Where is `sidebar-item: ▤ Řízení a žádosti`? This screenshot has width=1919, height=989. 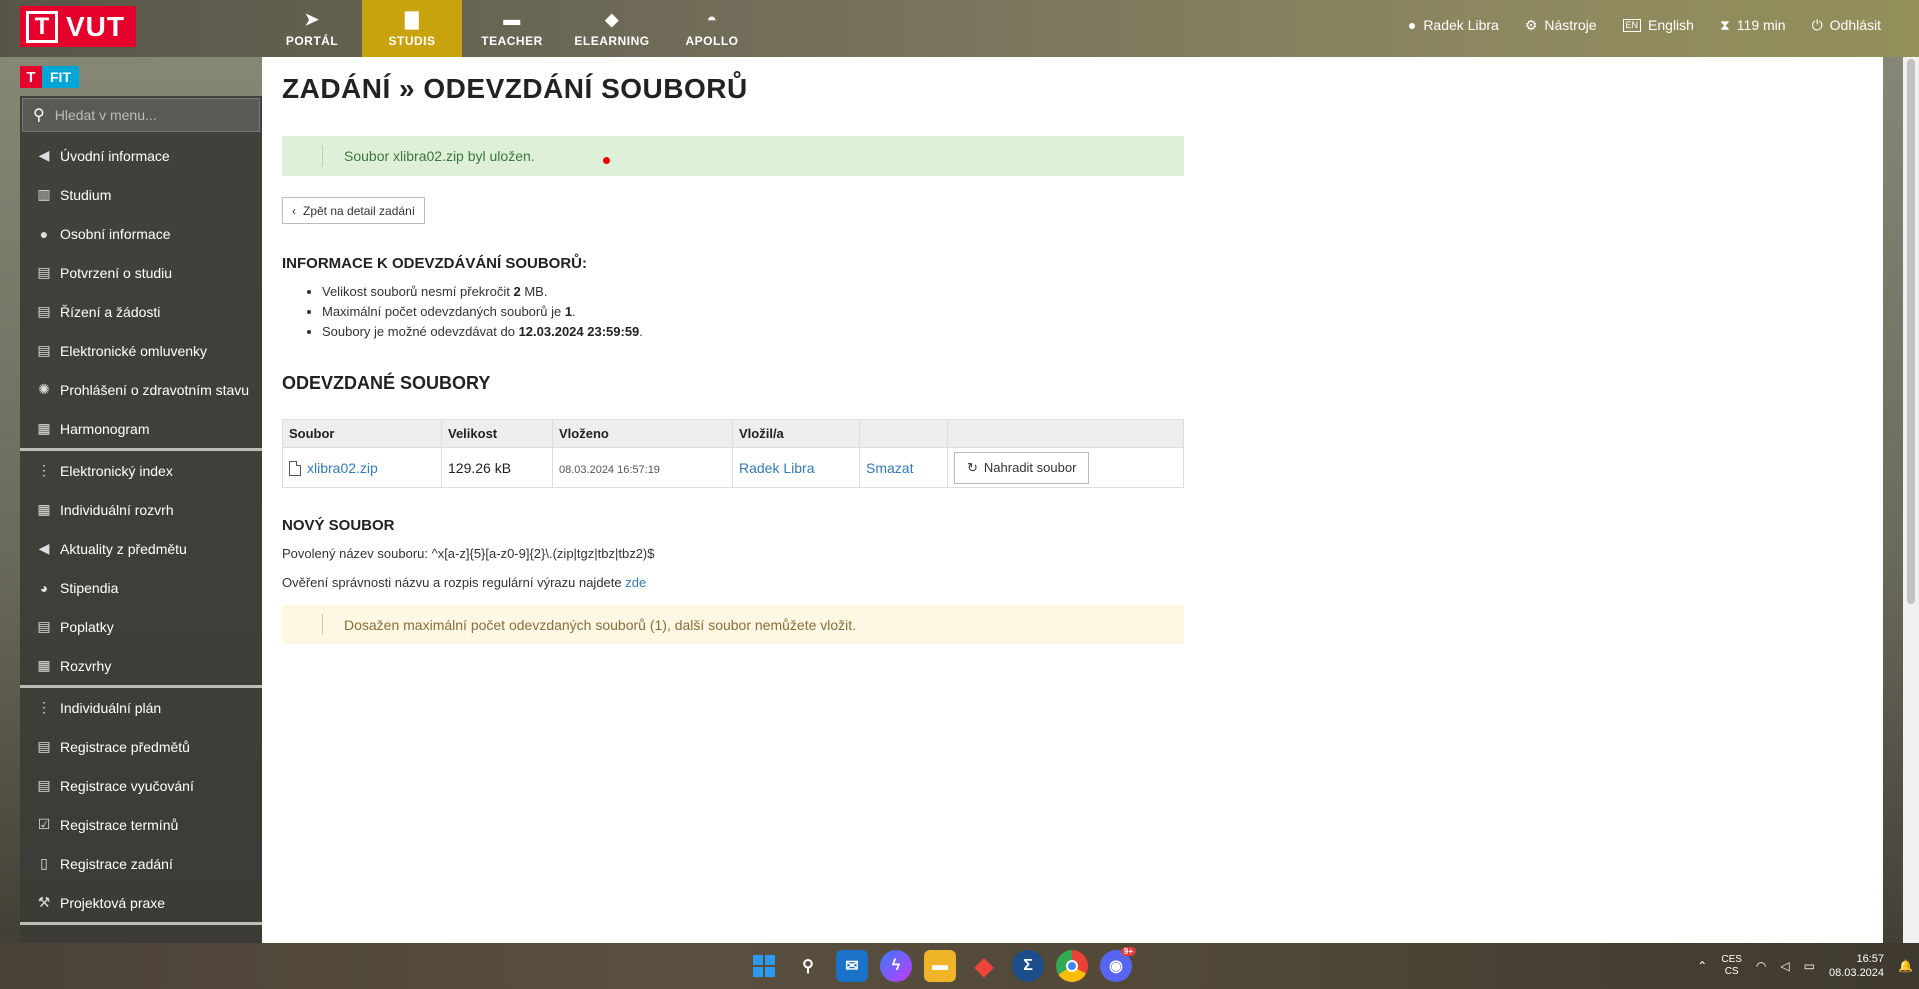
sidebar-item: ▤ Řízení a žádosti is located at coordinates (141, 311).